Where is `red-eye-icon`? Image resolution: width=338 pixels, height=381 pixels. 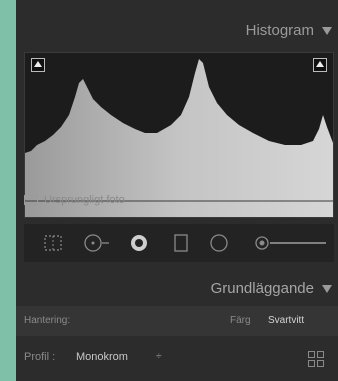
red-eye-icon is located at coordinates (139, 243).